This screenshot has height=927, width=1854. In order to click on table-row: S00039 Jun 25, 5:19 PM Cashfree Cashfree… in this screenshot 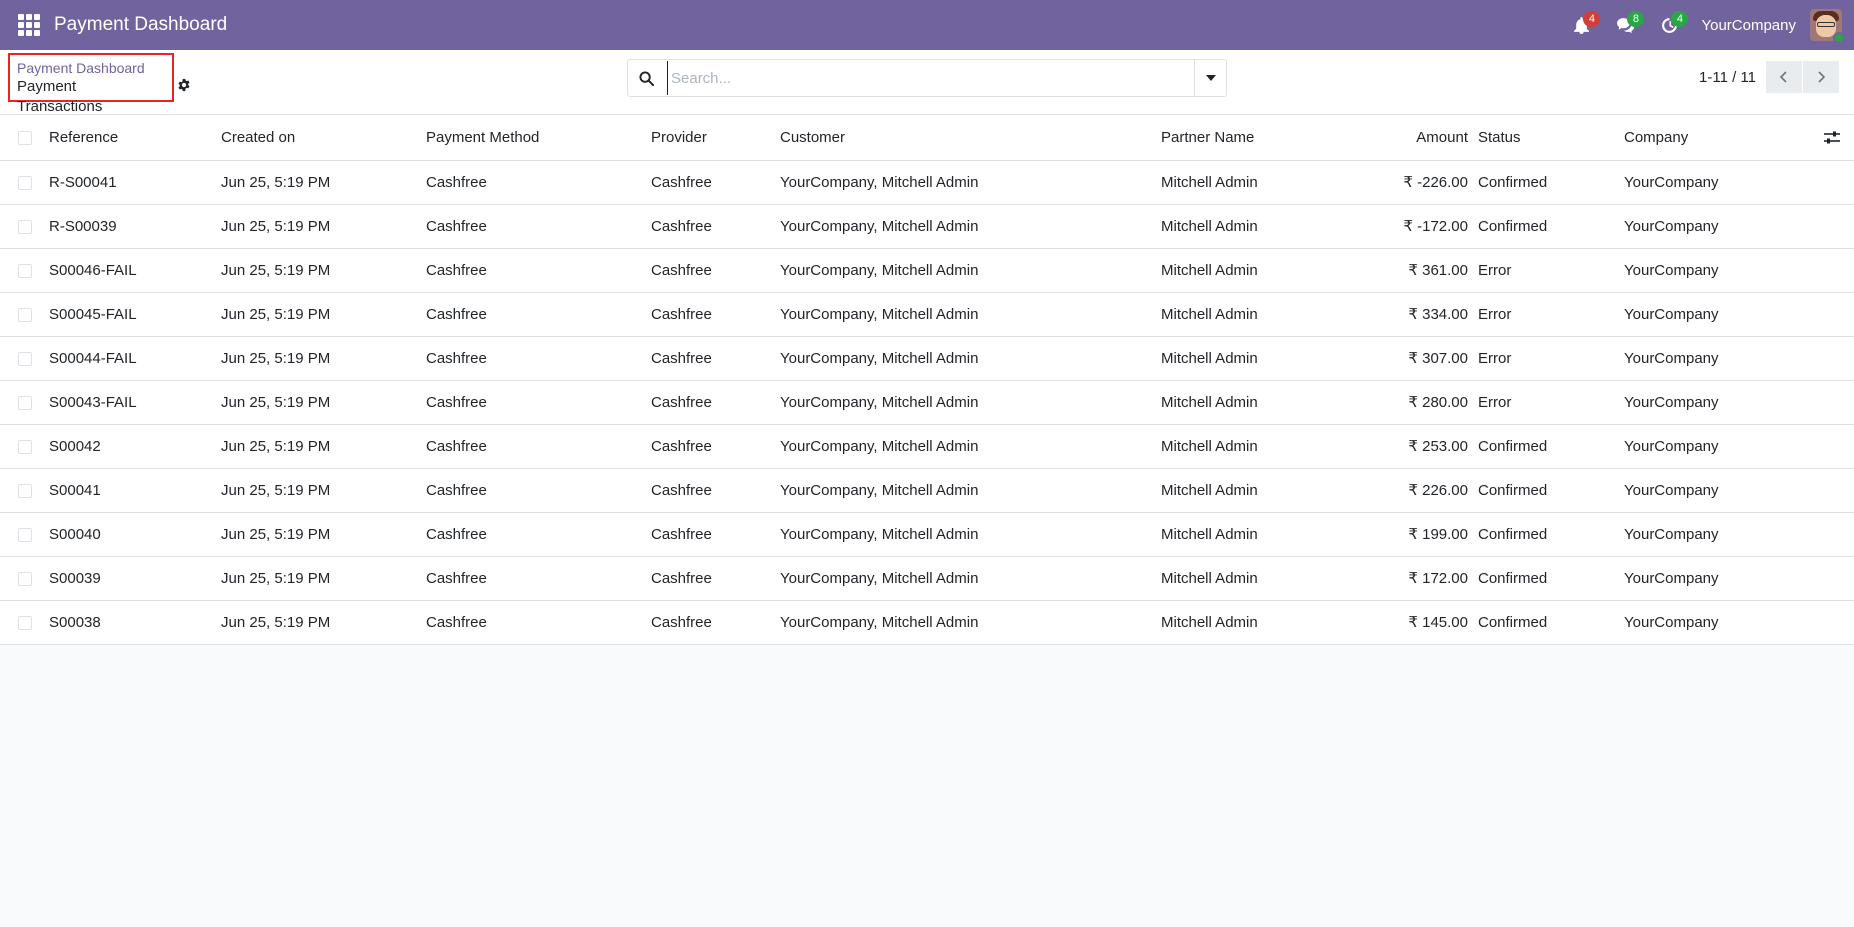, I will do `click(927, 578)`.